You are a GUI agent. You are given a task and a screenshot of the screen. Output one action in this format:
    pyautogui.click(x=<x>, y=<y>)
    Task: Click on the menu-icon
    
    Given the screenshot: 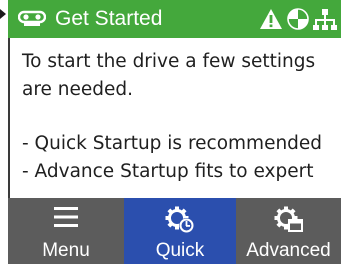 What is the action you would take?
    pyautogui.click(x=66, y=217)
    